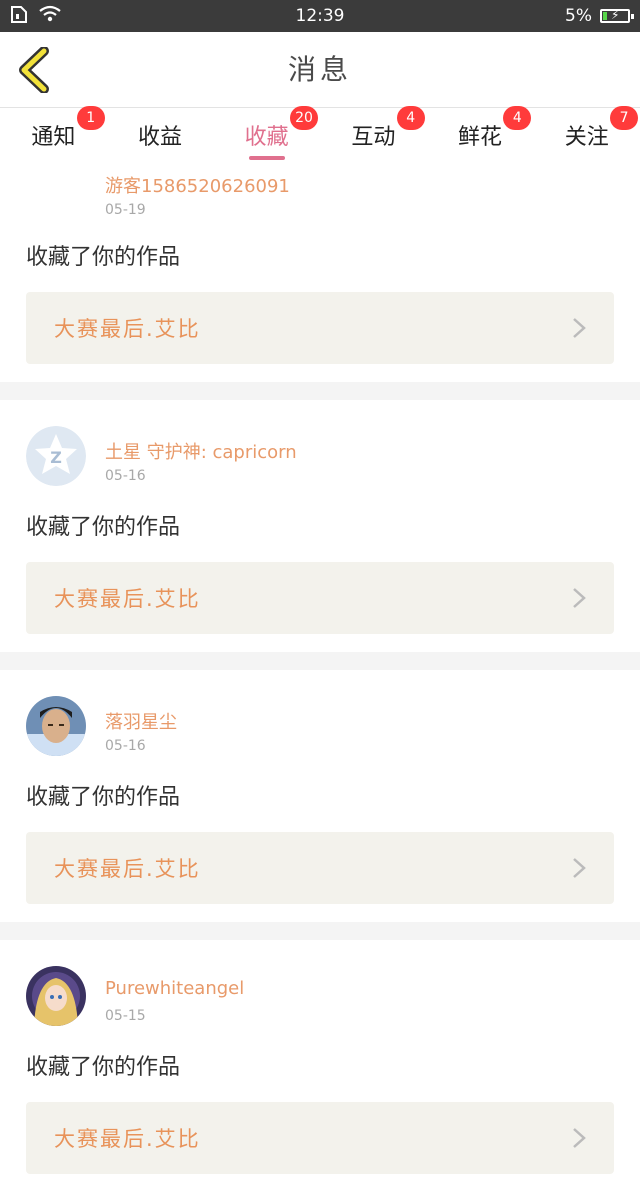 This screenshot has width=640, height=1192. I want to click on header: 消息, so click(320, 70).